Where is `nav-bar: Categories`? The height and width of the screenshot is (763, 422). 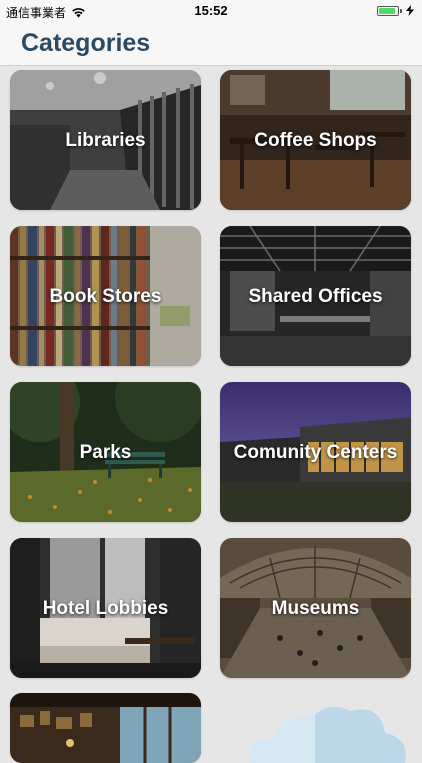 nav-bar: Categories is located at coordinates (211, 44).